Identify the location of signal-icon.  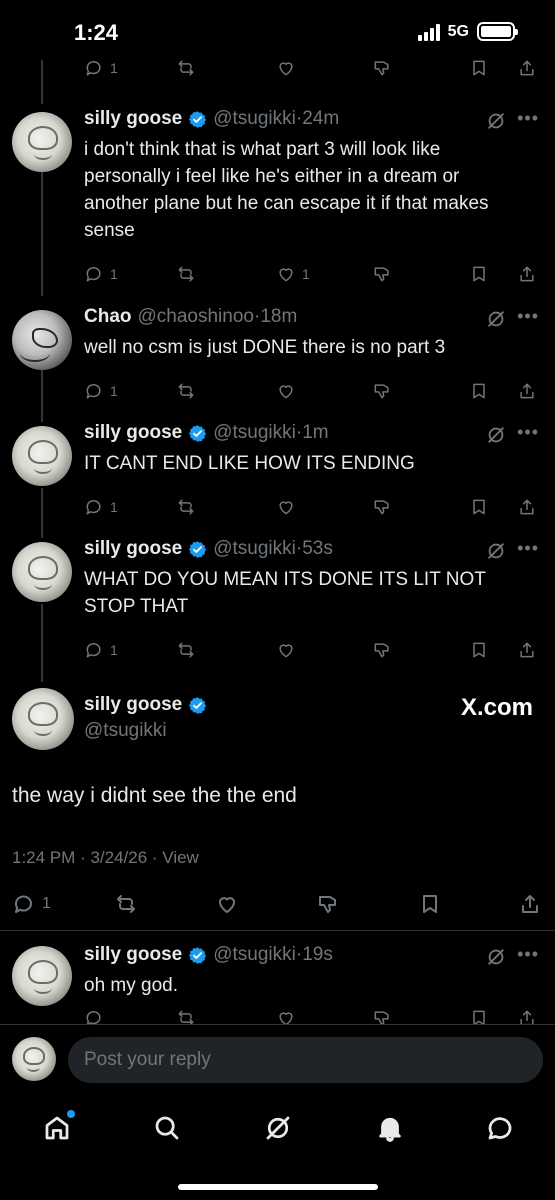
(428, 32).